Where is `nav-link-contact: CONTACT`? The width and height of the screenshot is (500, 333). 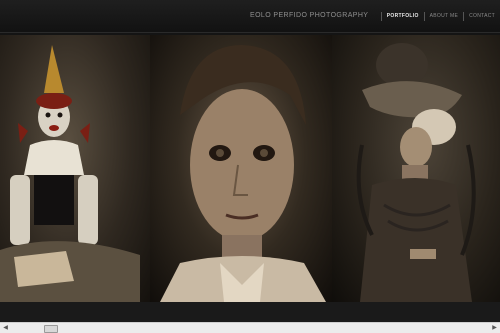
nav-link-contact: CONTACT is located at coordinates (482, 16).